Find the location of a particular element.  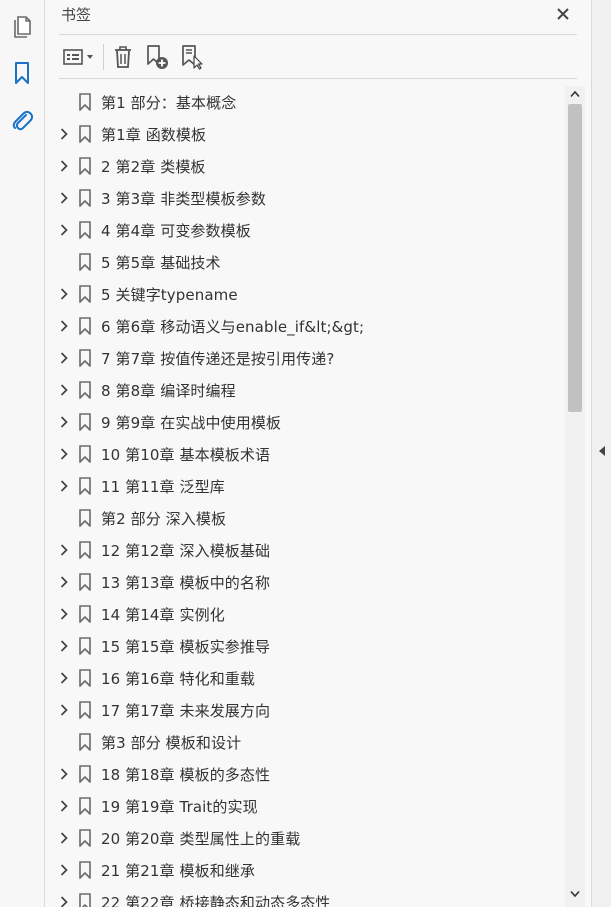

bookmark-item: 14 第14章 实例化 is located at coordinates (305, 614).